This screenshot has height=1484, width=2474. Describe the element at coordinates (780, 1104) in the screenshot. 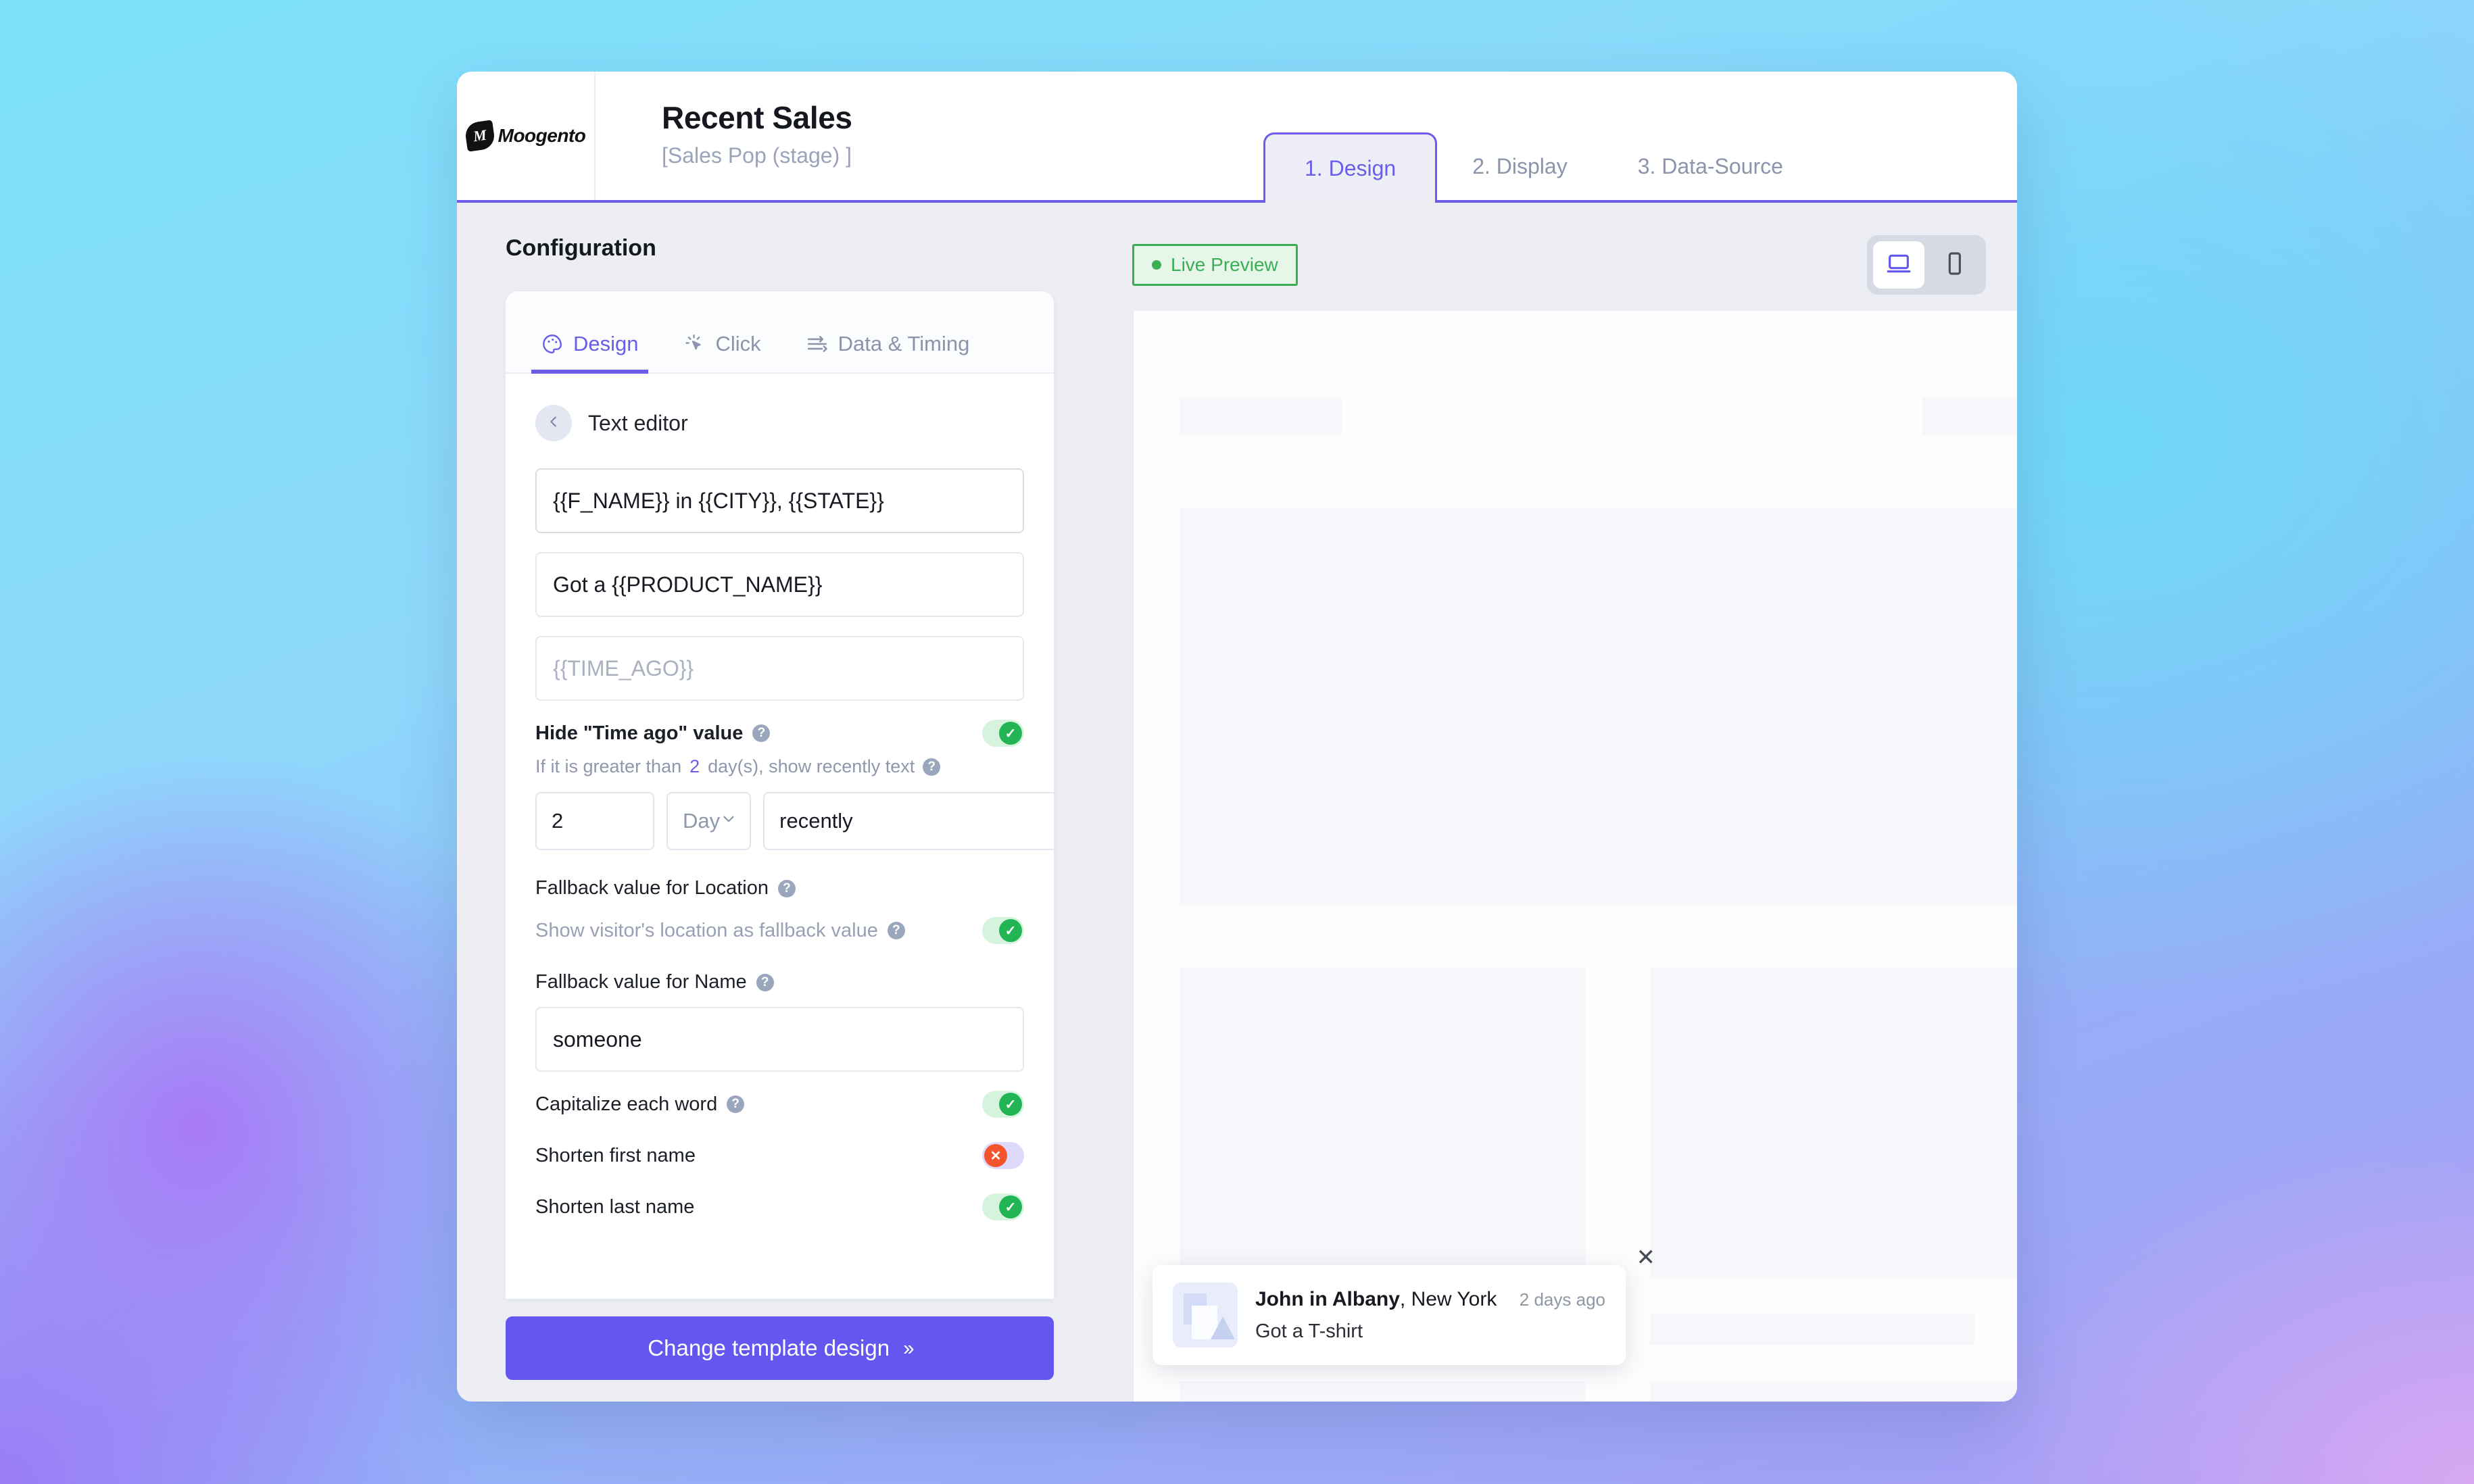

I see `capitalize-each-word-row: Capitalize each word ? ✓` at that location.